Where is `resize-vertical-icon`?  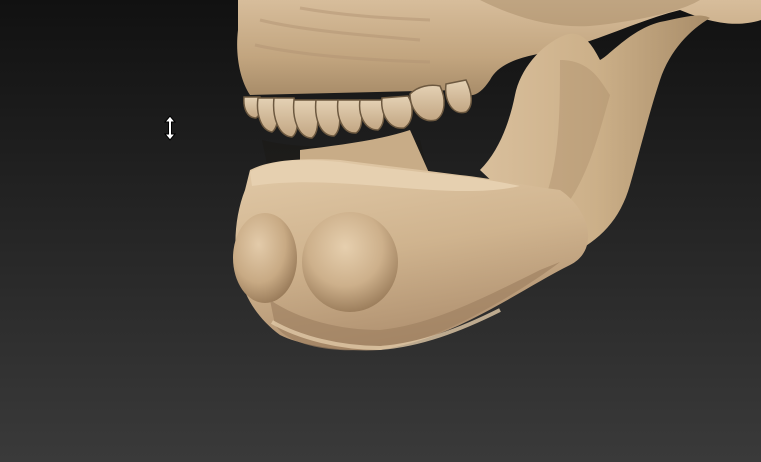
resize-vertical-icon is located at coordinates (170, 128).